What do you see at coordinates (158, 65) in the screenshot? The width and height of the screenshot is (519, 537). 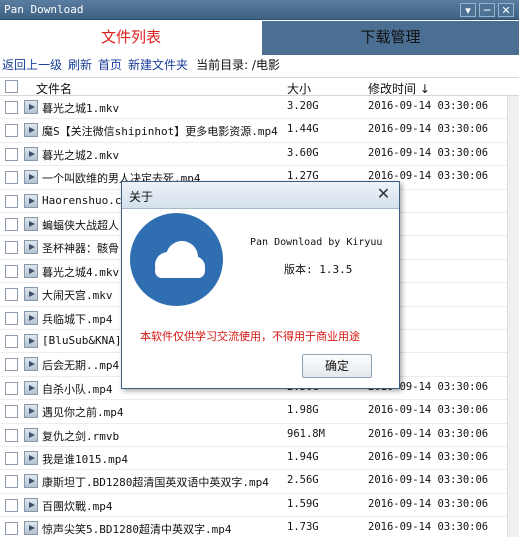 I see `new-folder-link: 新建文件夹` at bounding box center [158, 65].